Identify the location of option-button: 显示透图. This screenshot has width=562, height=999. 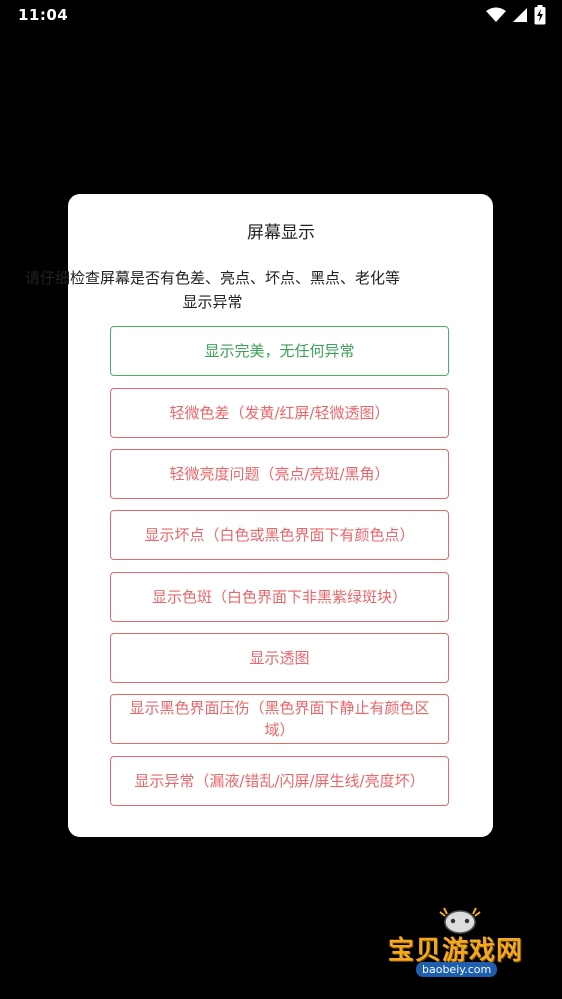
(279, 658).